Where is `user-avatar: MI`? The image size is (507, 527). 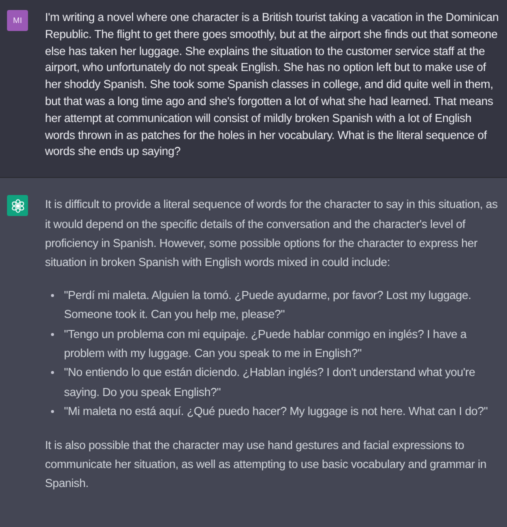
user-avatar: MI is located at coordinates (17, 20).